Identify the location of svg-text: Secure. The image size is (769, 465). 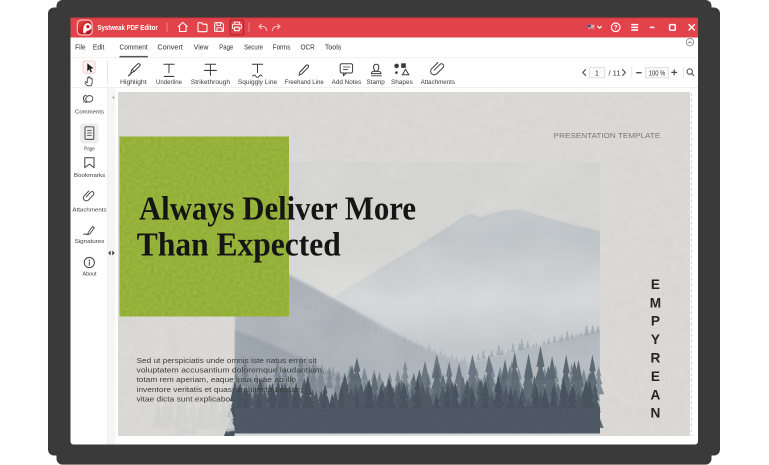
(253, 47).